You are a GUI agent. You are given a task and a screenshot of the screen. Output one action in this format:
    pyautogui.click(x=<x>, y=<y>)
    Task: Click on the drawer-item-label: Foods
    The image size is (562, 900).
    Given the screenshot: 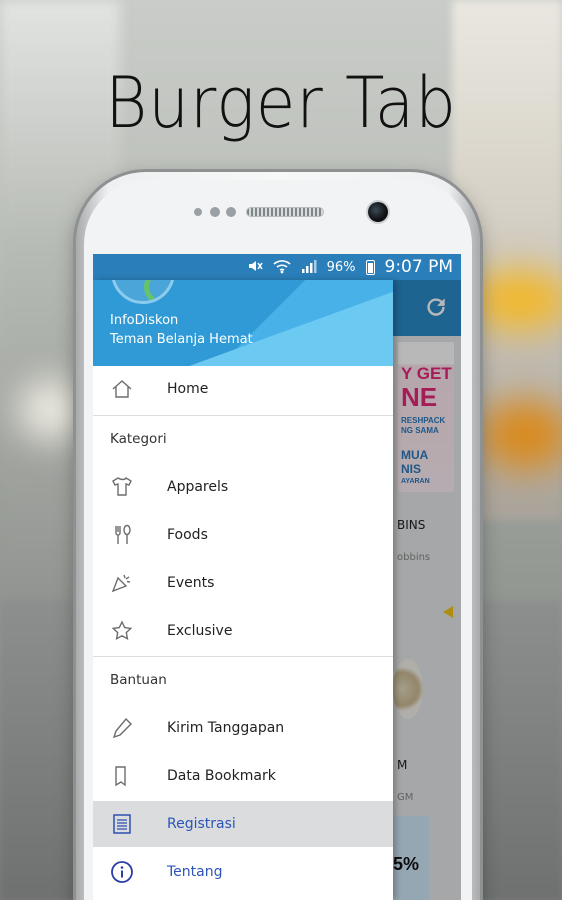 What is the action you would take?
    pyautogui.click(x=187, y=535)
    